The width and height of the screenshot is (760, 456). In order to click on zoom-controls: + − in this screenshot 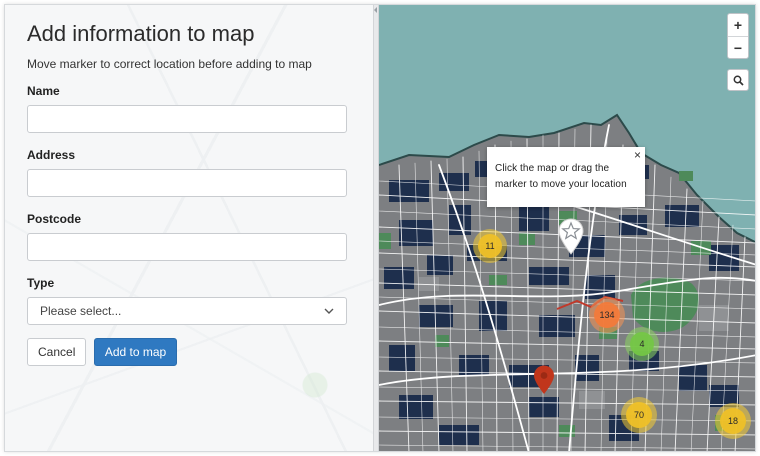, I will do `click(738, 36)`.